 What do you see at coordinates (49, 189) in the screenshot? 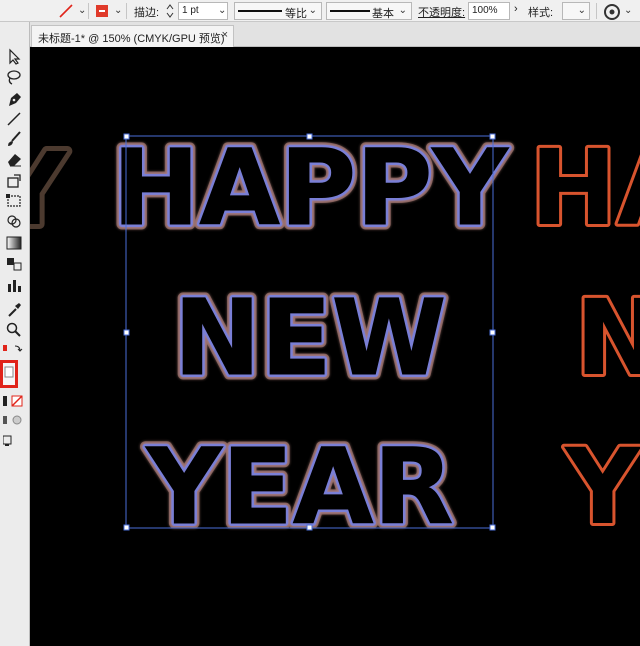
I see `left-copy-letter-core: Y` at bounding box center [49, 189].